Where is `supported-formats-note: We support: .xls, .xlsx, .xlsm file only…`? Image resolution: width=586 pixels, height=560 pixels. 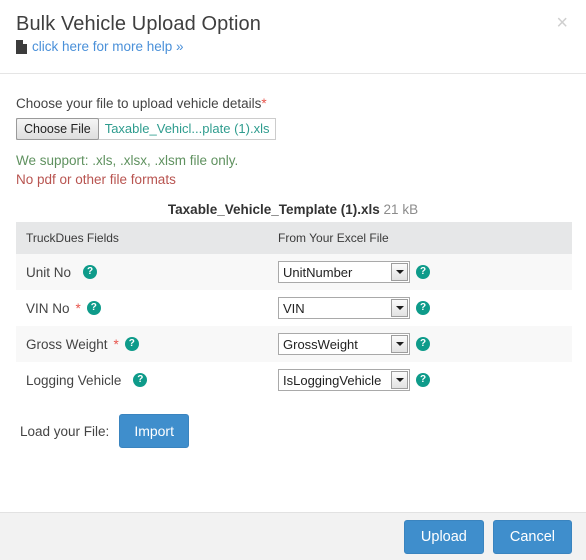
supported-formats-note: We support: .xls, .xlsx, .xlsm file only… is located at coordinates (127, 160).